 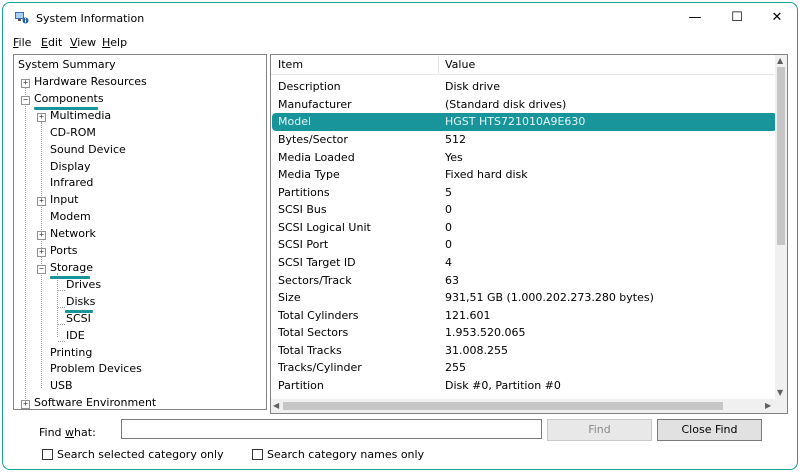 What do you see at coordinates (80, 302) in the screenshot?
I see `tree-item-disks: Disks` at bounding box center [80, 302].